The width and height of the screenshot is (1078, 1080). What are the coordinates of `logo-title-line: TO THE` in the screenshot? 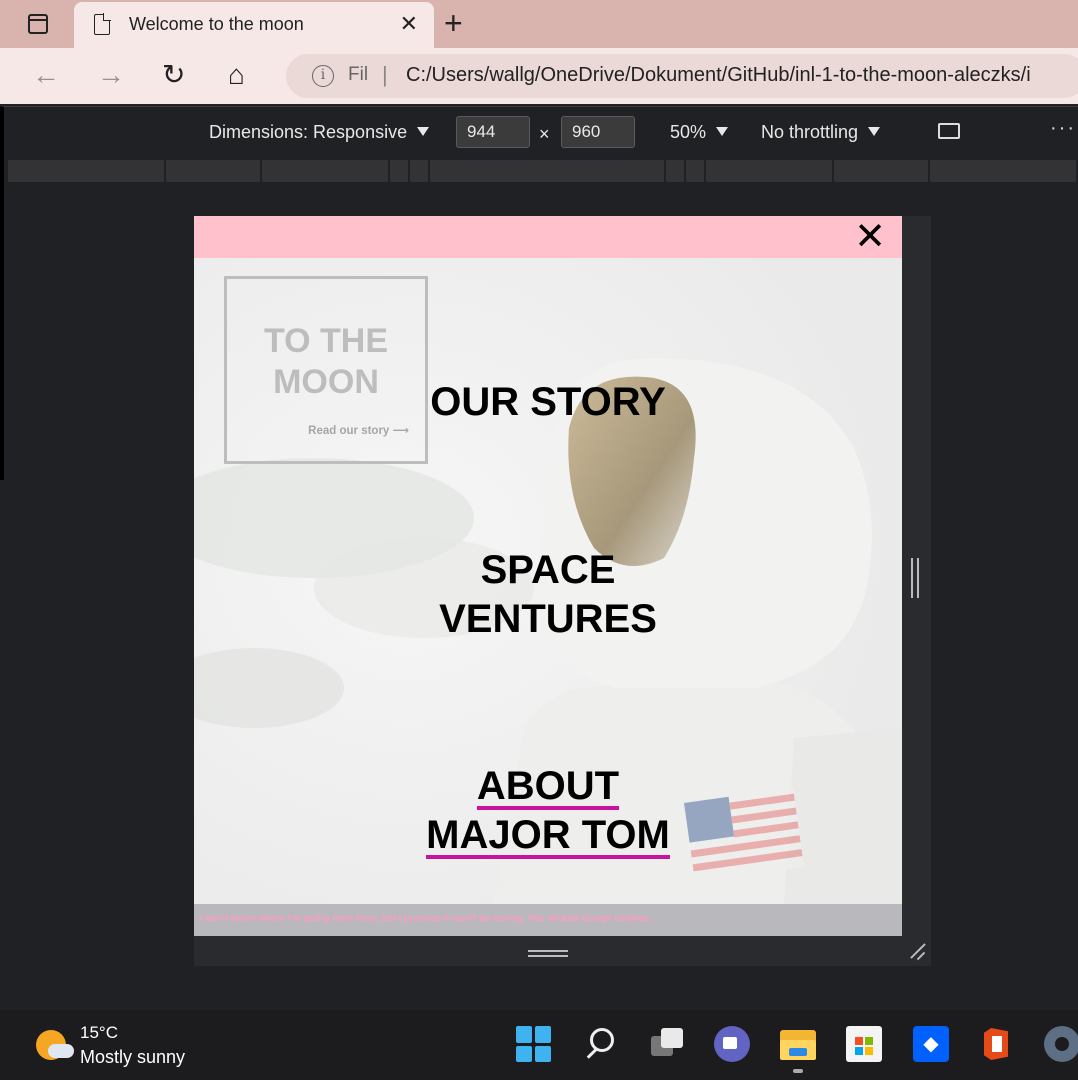 It's located at (326, 341).